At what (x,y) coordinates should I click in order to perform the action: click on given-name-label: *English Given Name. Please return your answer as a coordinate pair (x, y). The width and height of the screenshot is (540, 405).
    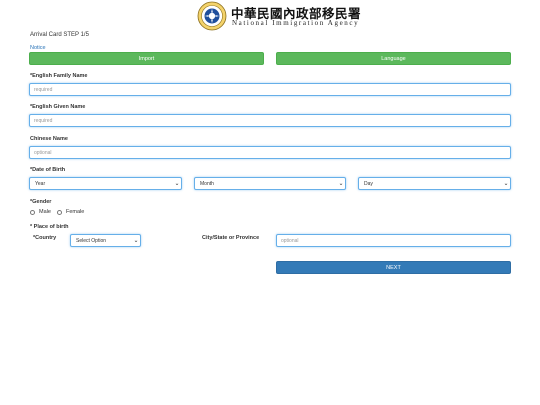
    Looking at the image, I should click on (58, 107).